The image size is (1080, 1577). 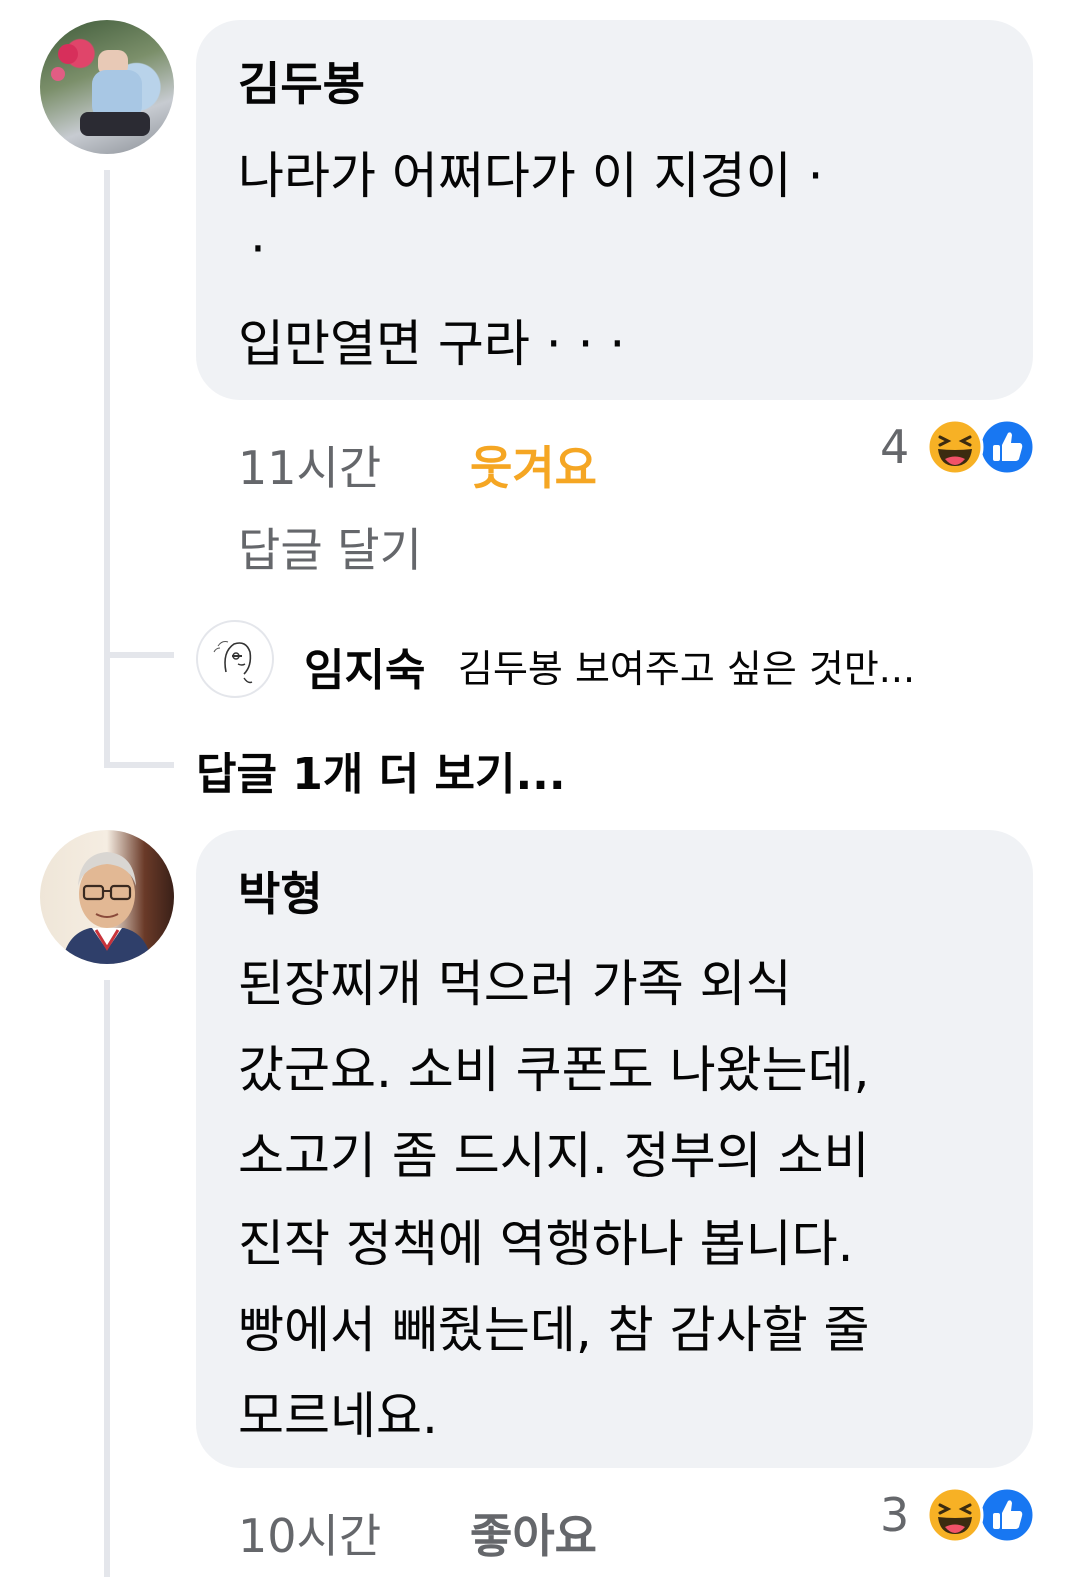 What do you see at coordinates (554, 1070) in the screenshot?
I see `comment-text-line: 갔군요. 소비 쿠폰도 나왔는데,` at bounding box center [554, 1070].